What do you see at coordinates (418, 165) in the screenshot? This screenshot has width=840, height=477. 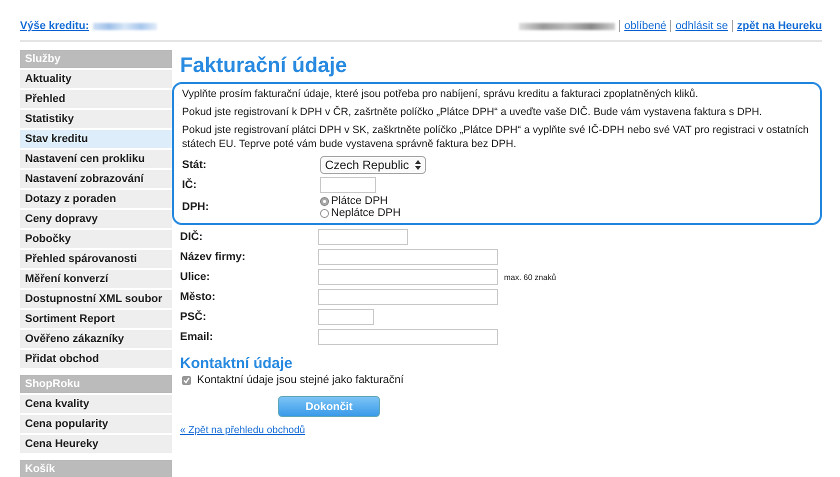 I see `stepper-icon` at bounding box center [418, 165].